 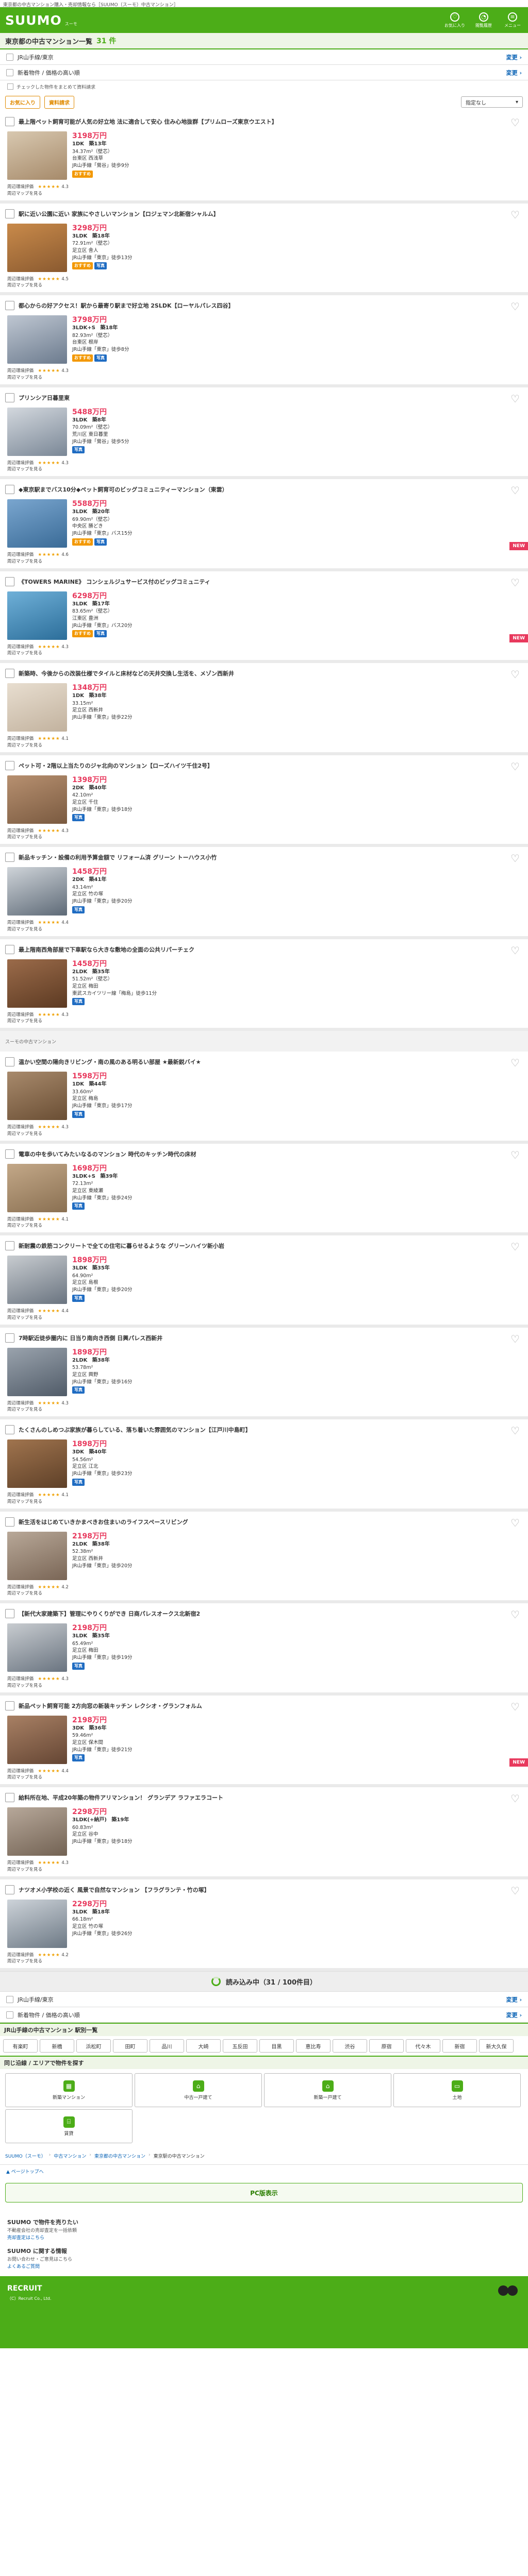 What do you see at coordinates (386, 2046) in the screenshot?
I see `station-link: 原宿` at bounding box center [386, 2046].